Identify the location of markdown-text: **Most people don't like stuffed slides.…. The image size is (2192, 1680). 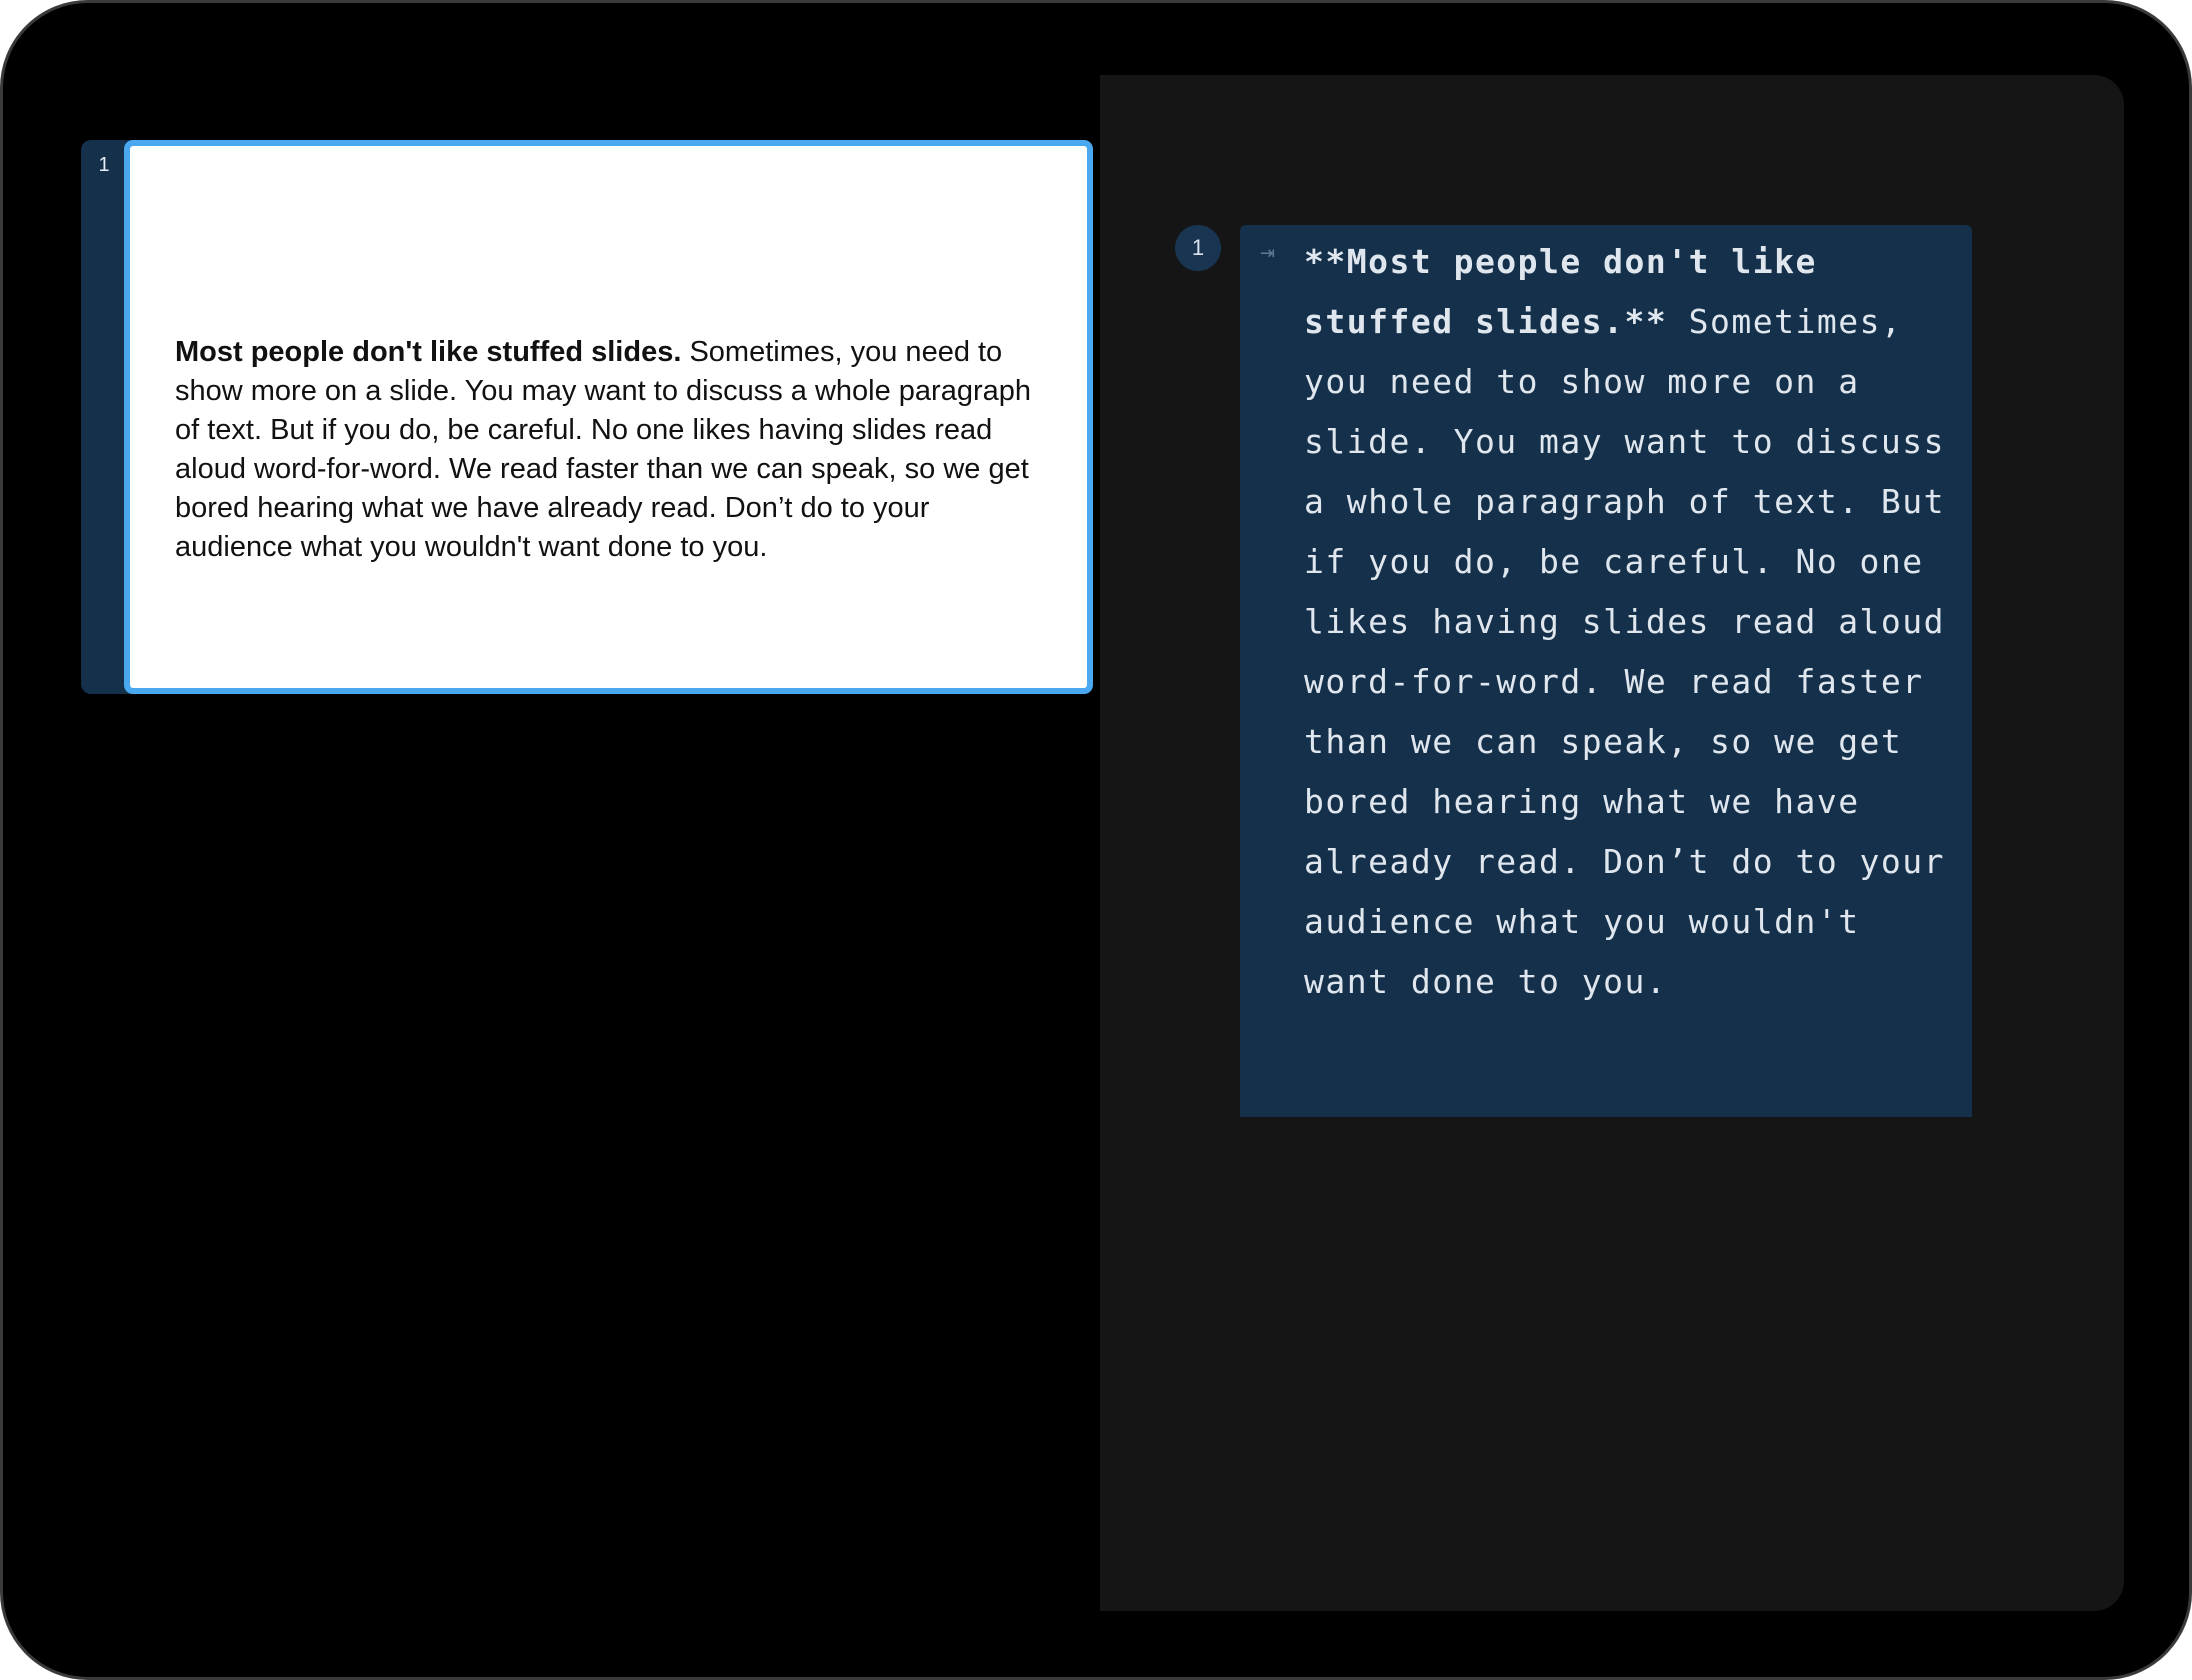
(1634, 622).